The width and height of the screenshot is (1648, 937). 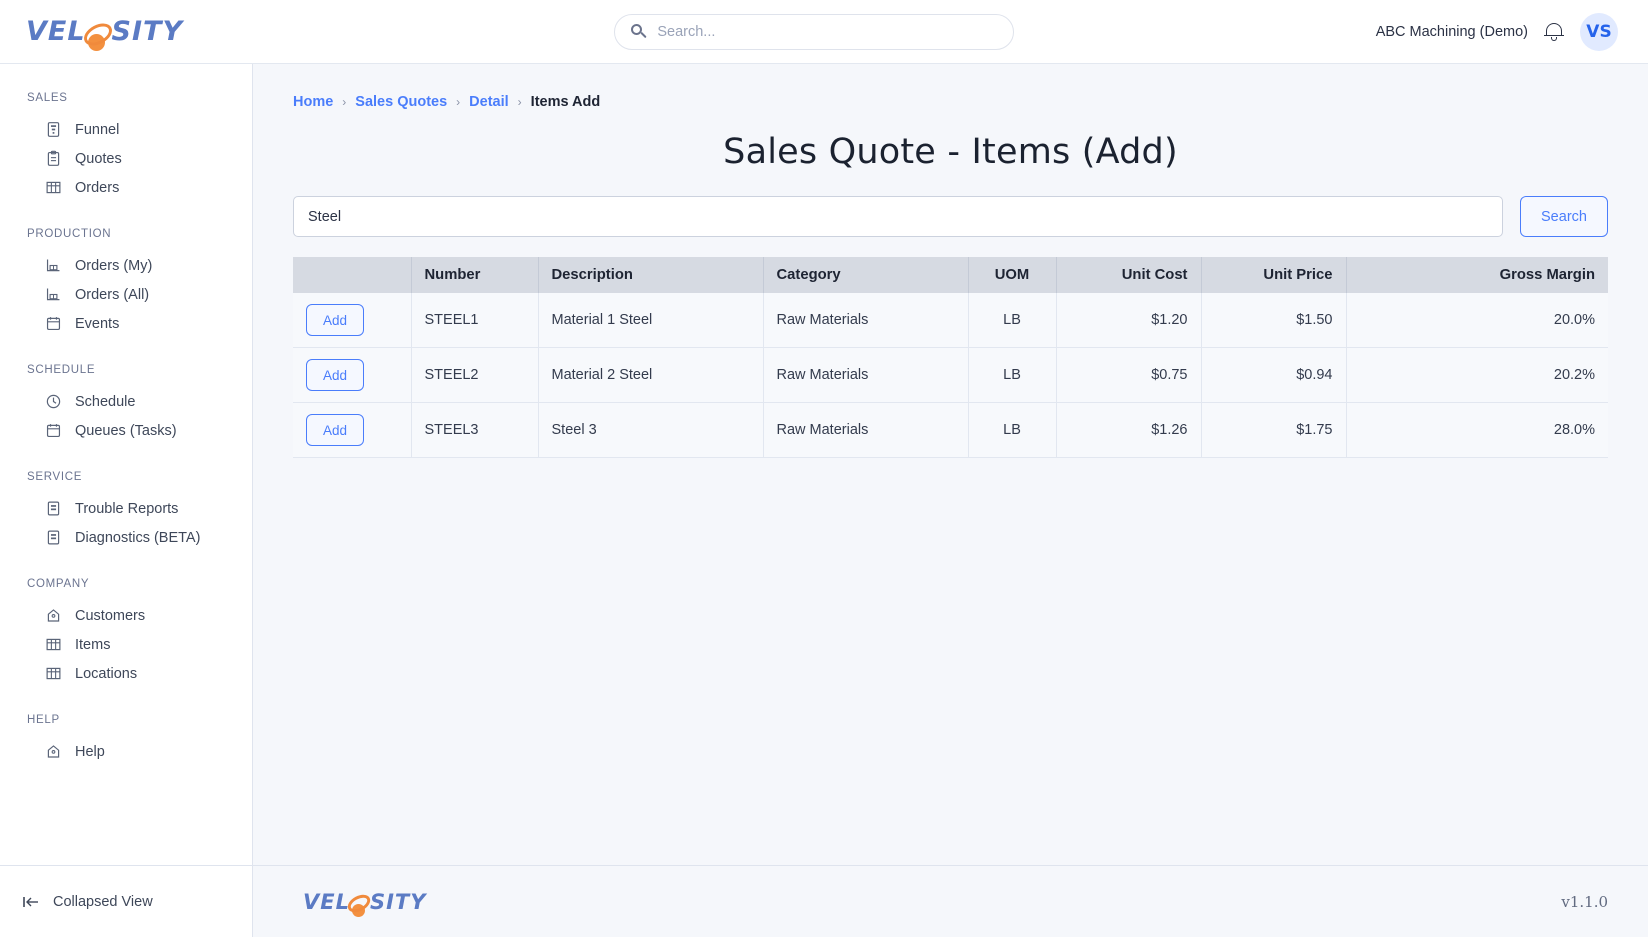 What do you see at coordinates (56, 31) in the screenshot?
I see `logo-text-left: VEL` at bounding box center [56, 31].